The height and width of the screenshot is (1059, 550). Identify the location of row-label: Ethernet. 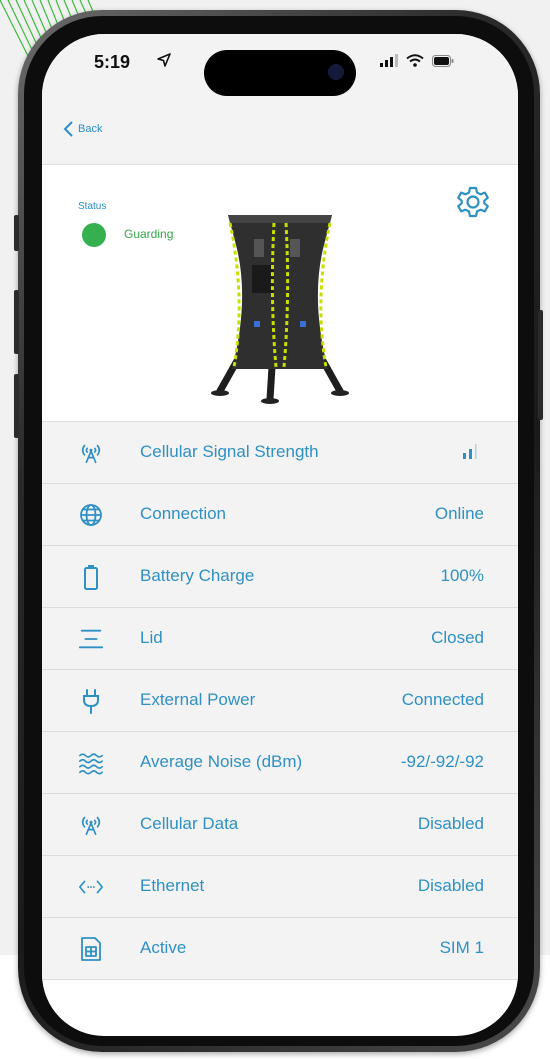
(172, 885).